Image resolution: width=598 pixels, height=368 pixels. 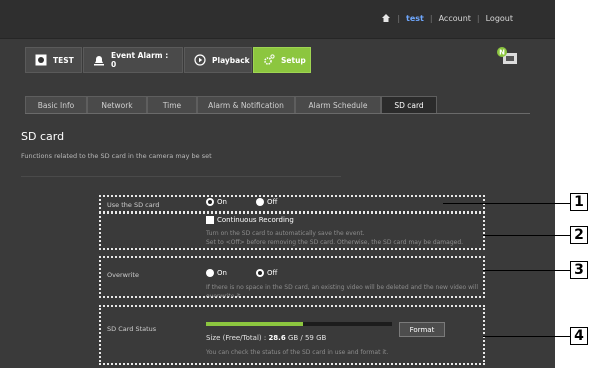 What do you see at coordinates (422, 329) in the screenshot?
I see `format-button: Format` at bounding box center [422, 329].